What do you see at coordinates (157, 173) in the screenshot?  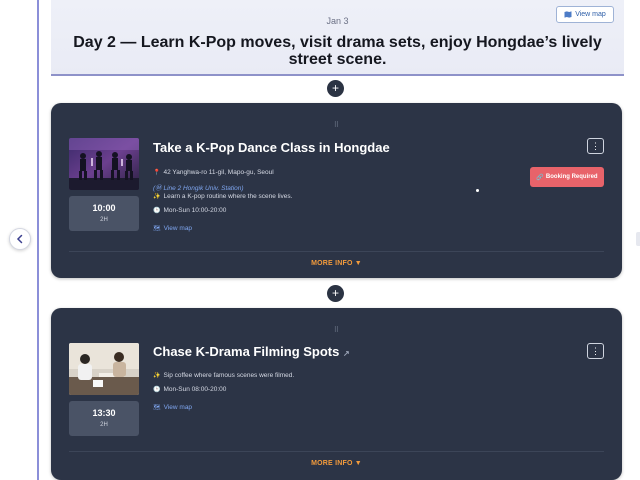 I see `pin-icon: 📍` at bounding box center [157, 173].